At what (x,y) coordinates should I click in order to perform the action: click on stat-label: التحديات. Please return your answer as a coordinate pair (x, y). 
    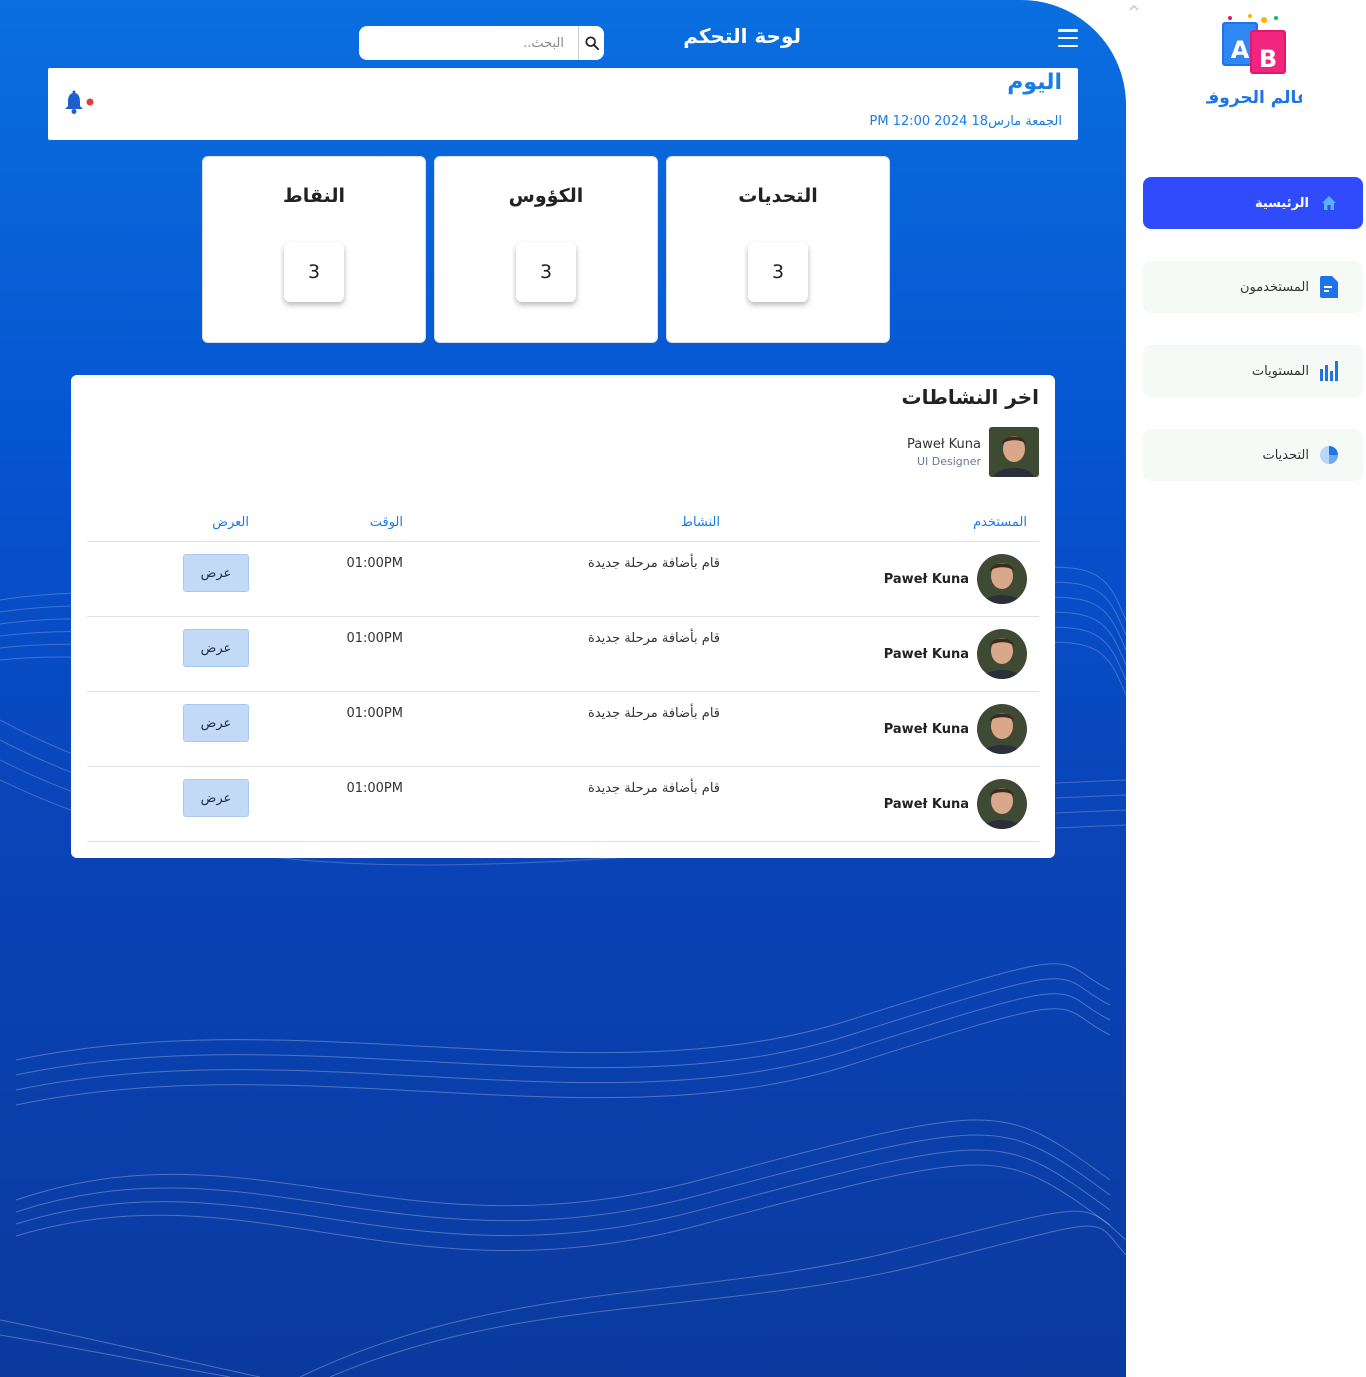
    Looking at the image, I should click on (778, 196).